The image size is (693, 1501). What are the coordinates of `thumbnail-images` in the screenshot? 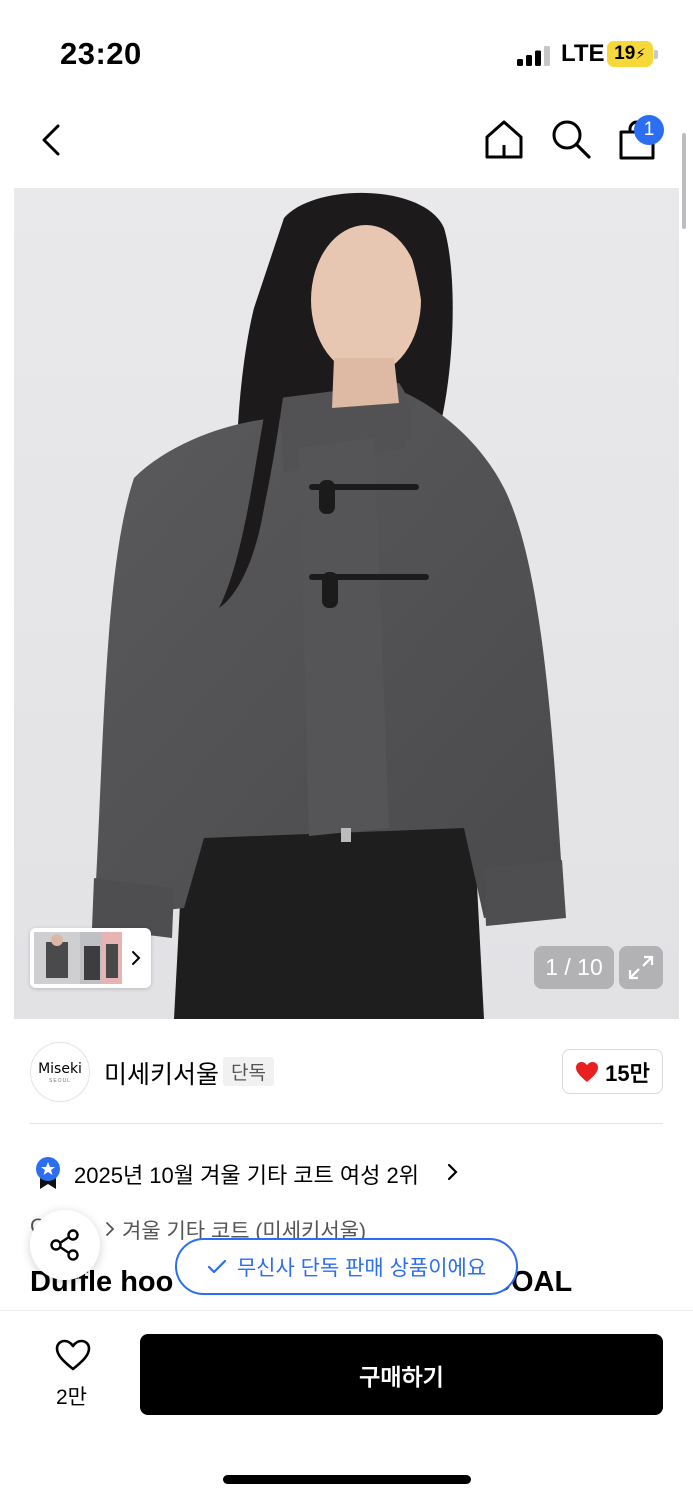 It's located at (87, 958).